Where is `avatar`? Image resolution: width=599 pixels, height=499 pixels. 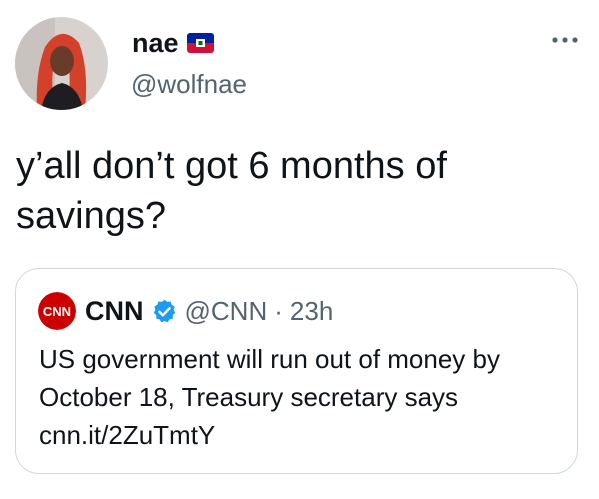 avatar is located at coordinates (61, 63).